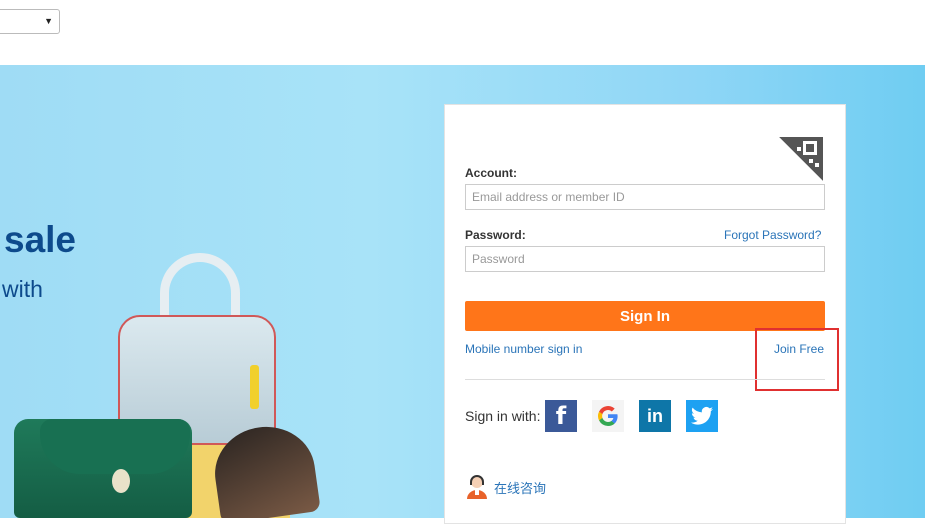  What do you see at coordinates (561, 416) in the screenshot?
I see `facebook-icon: f` at bounding box center [561, 416].